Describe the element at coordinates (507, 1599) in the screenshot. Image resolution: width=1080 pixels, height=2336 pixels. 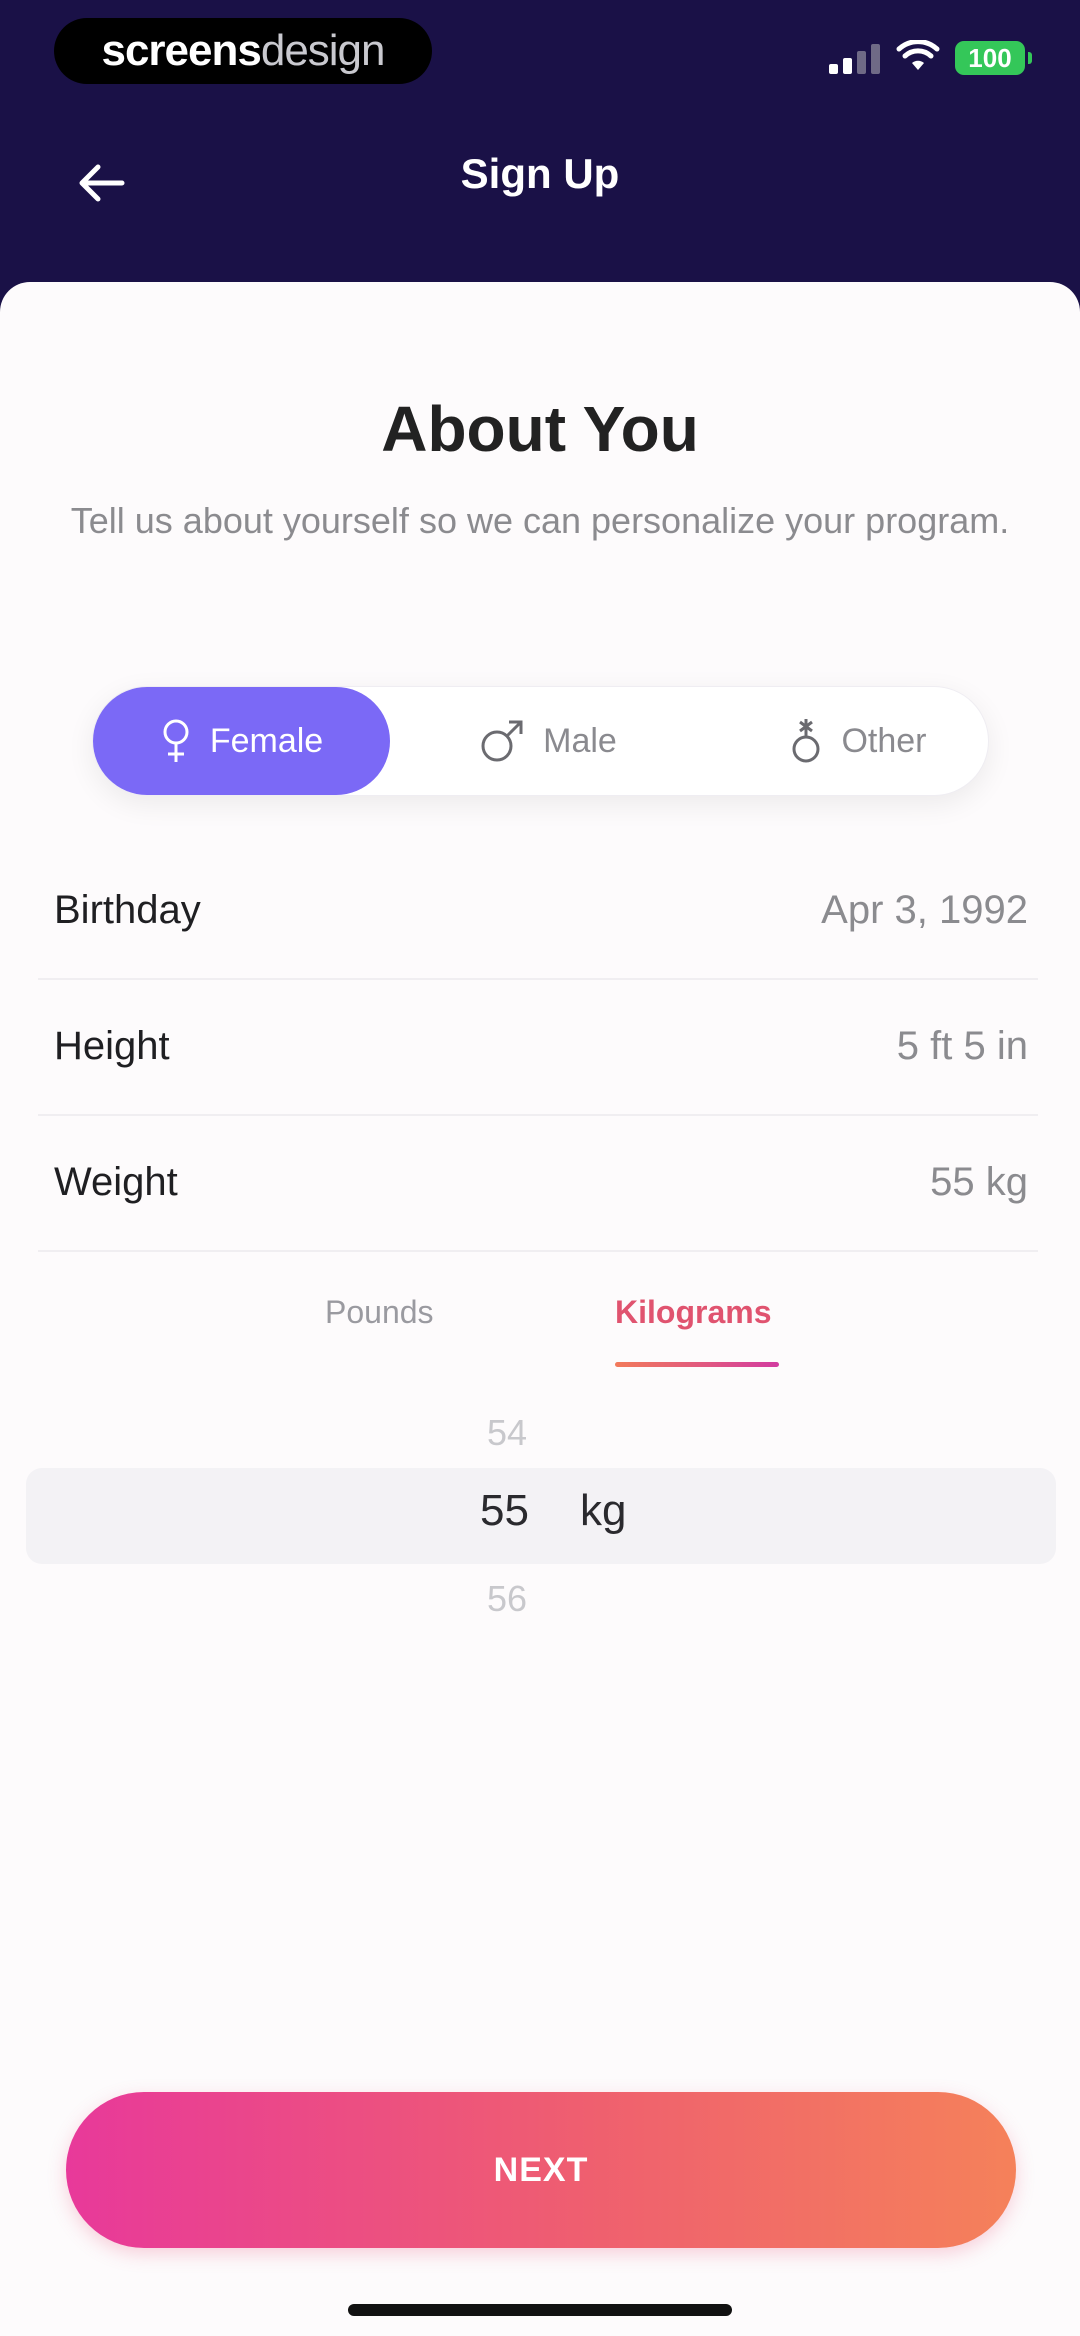
I see `picker-next-value: 56` at that location.